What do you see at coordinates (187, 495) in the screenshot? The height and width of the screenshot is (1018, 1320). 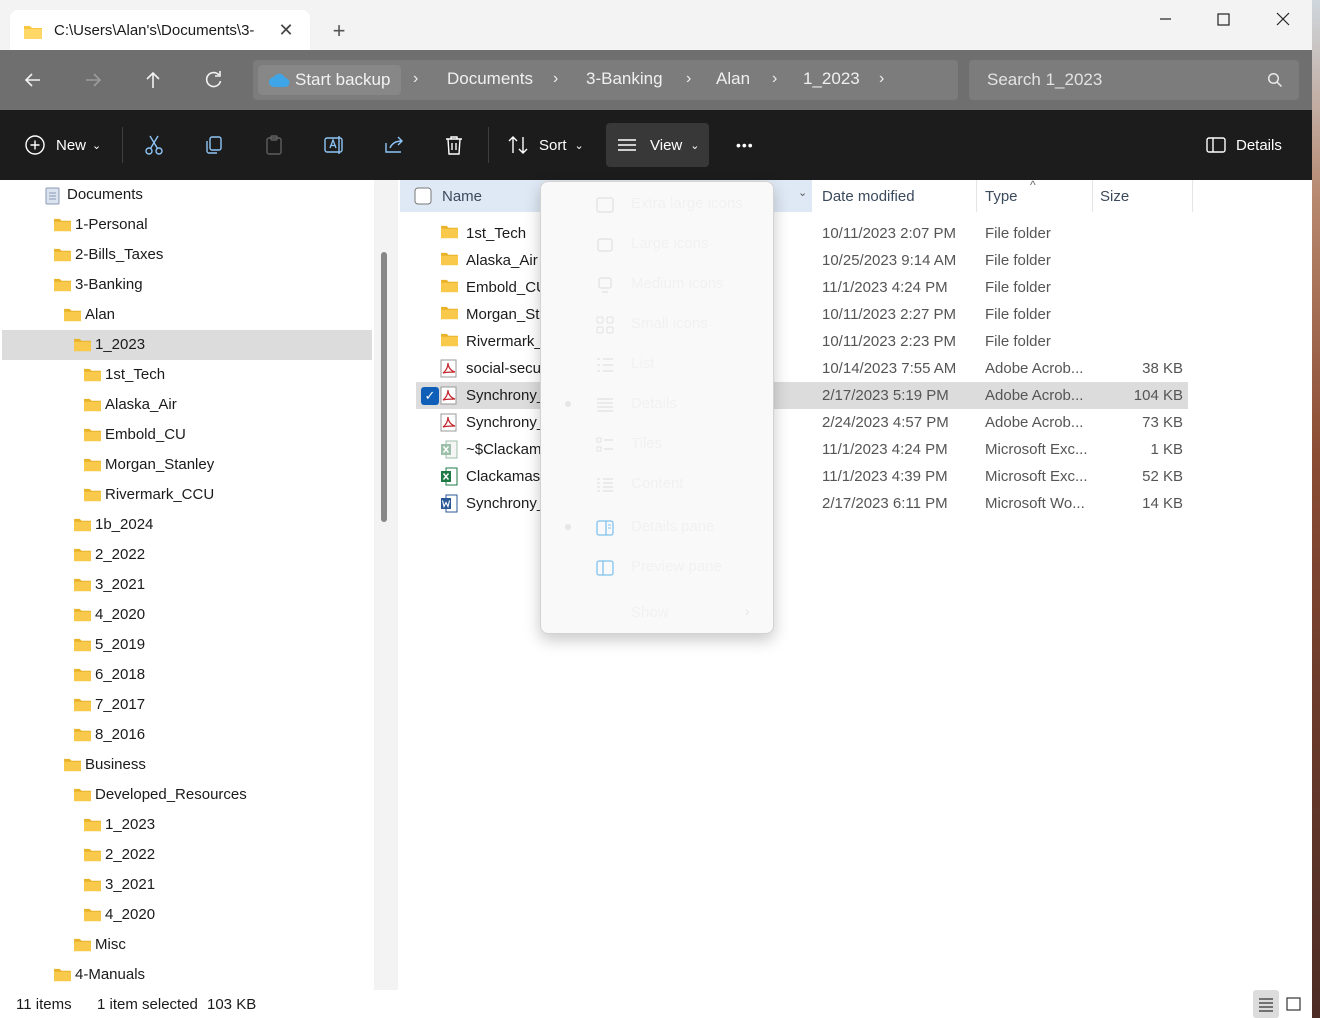 I see `sidebar-item: Rivermark_CCU` at bounding box center [187, 495].